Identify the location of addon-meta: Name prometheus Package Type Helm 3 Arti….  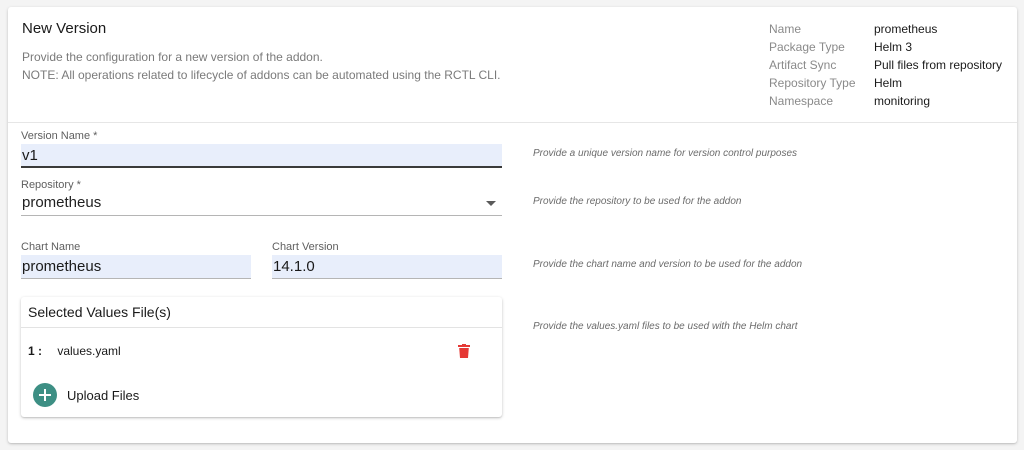
(885, 65).